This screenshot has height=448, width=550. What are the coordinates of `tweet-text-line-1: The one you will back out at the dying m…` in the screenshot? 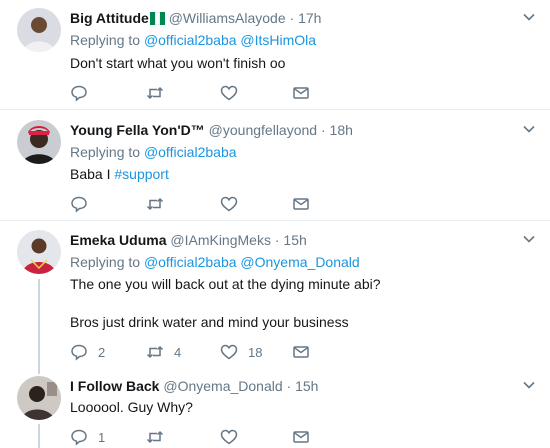 It's located at (225, 284).